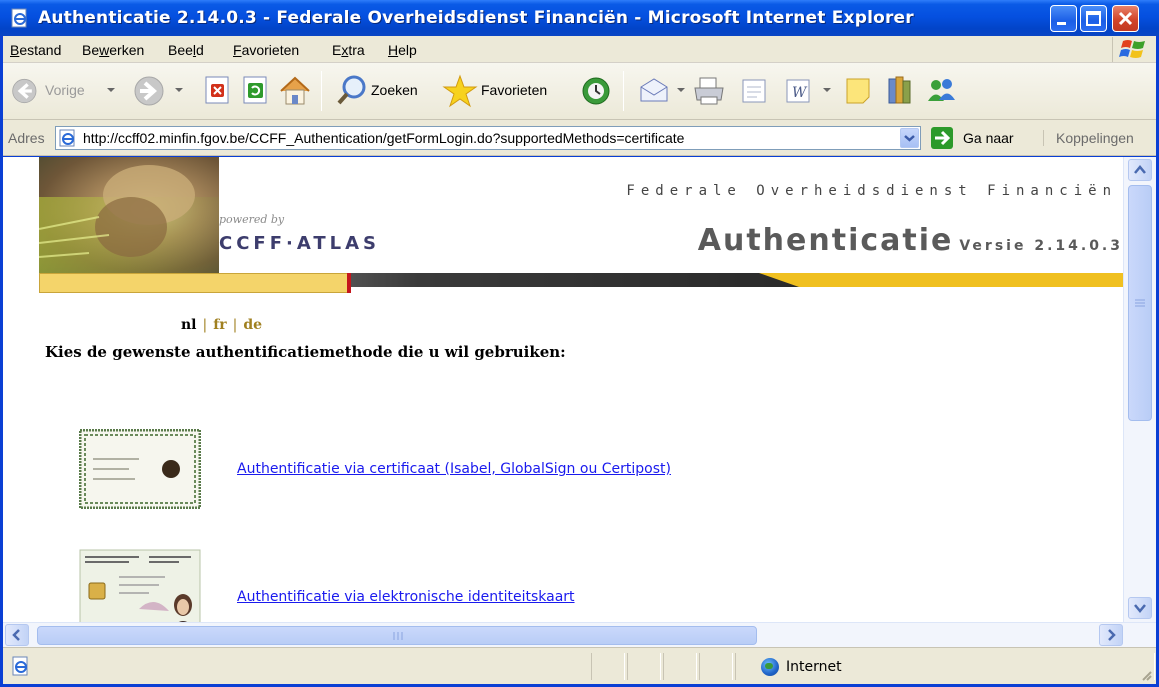 The height and width of the screenshot is (687, 1159). Describe the element at coordinates (26, 138) in the screenshot. I see `address-label: Adres` at that location.